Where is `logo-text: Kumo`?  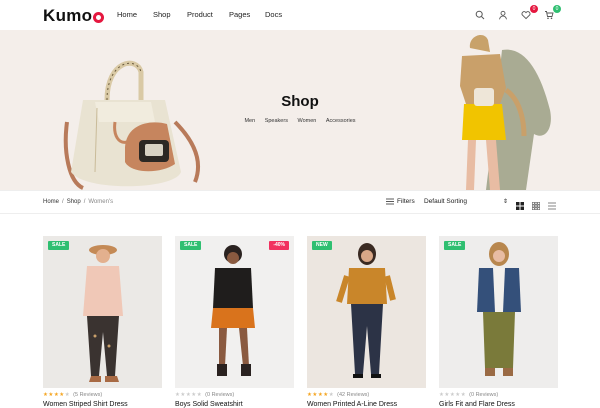
logo-text: Kumo is located at coordinates (68, 15).